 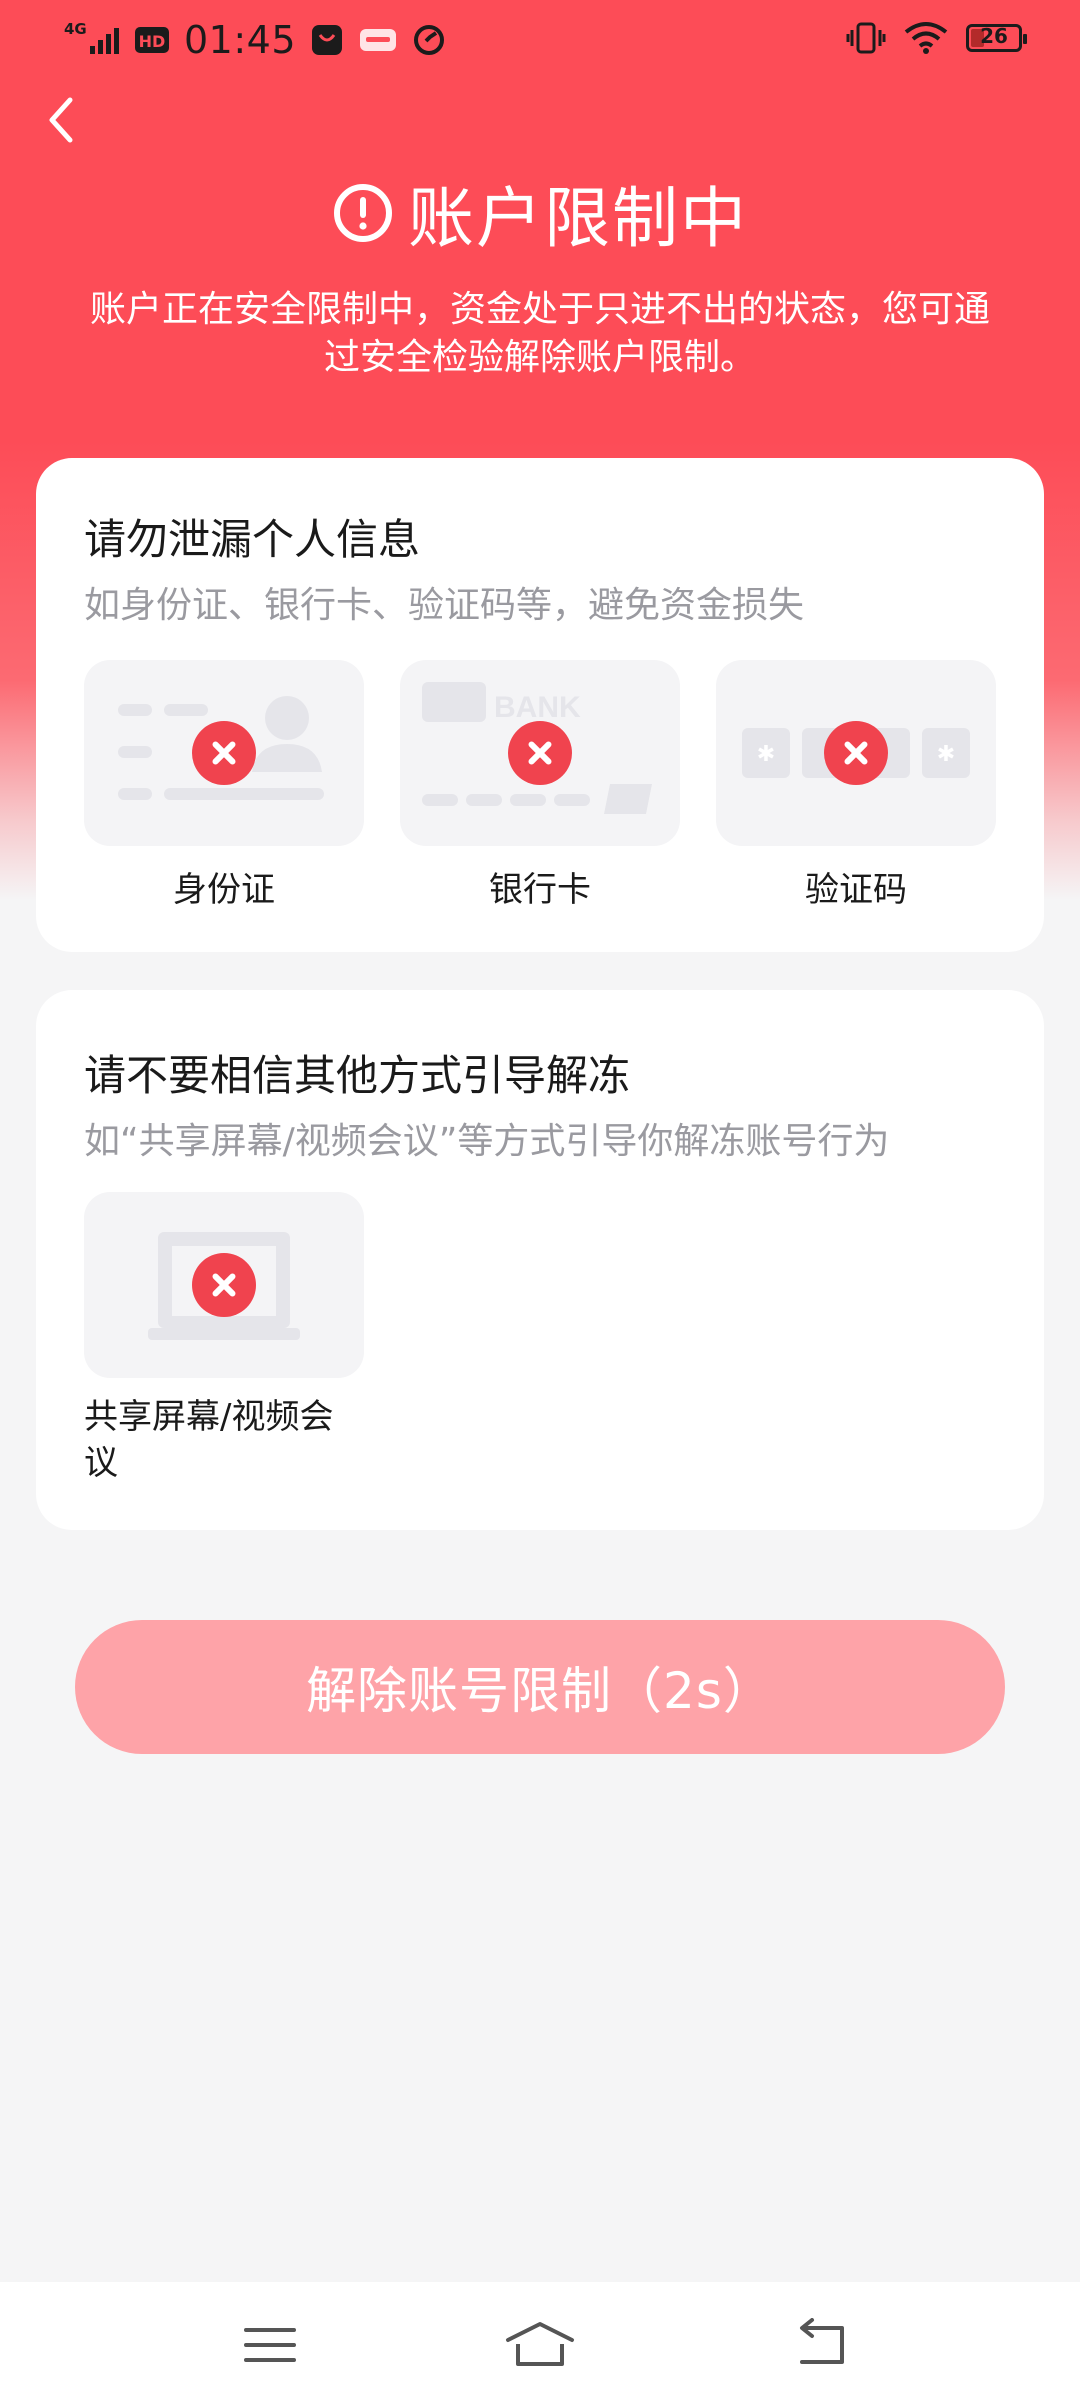 I want to click on svg-text: HD, so click(x=152, y=41).